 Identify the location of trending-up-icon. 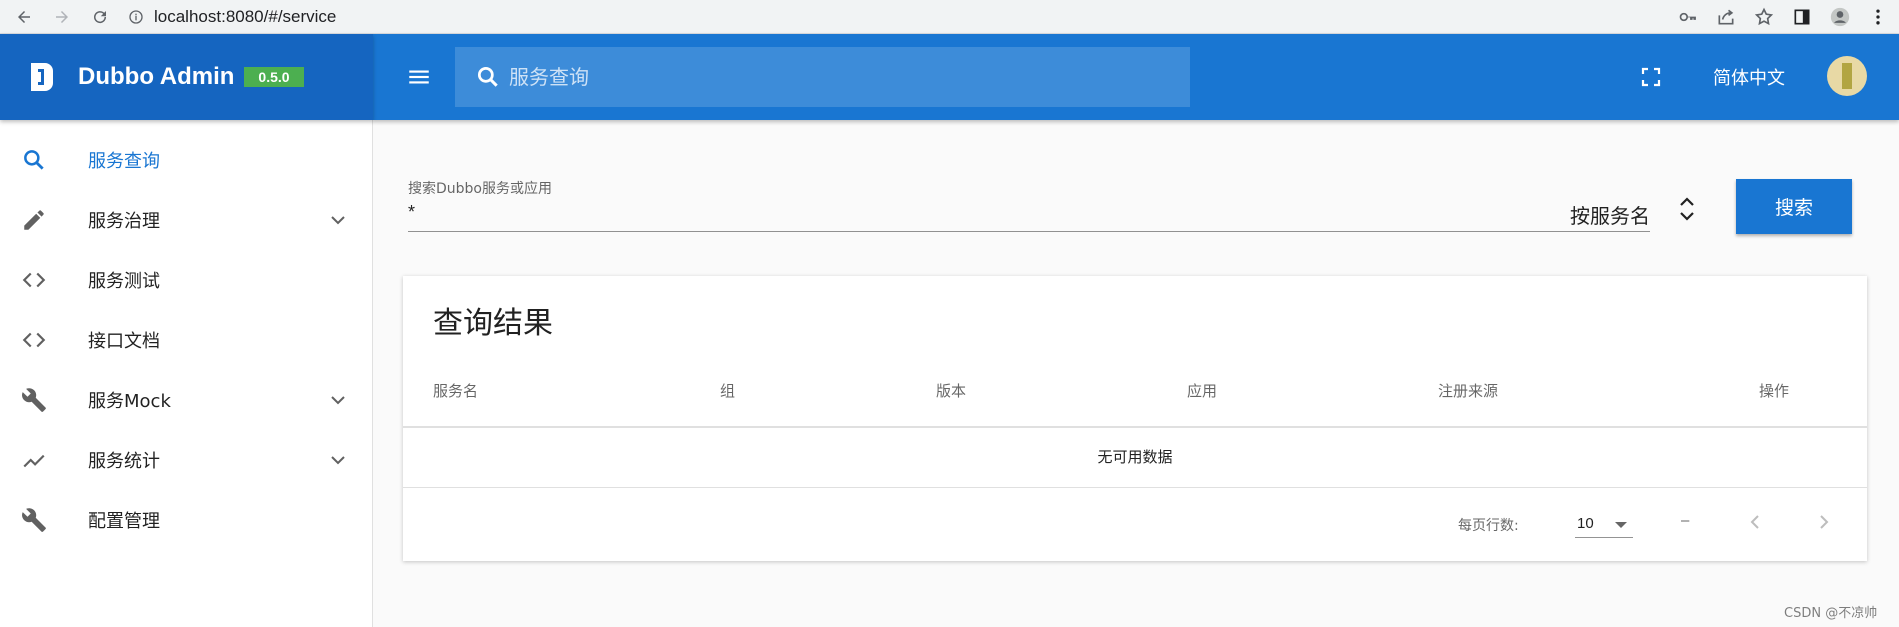
(34, 460).